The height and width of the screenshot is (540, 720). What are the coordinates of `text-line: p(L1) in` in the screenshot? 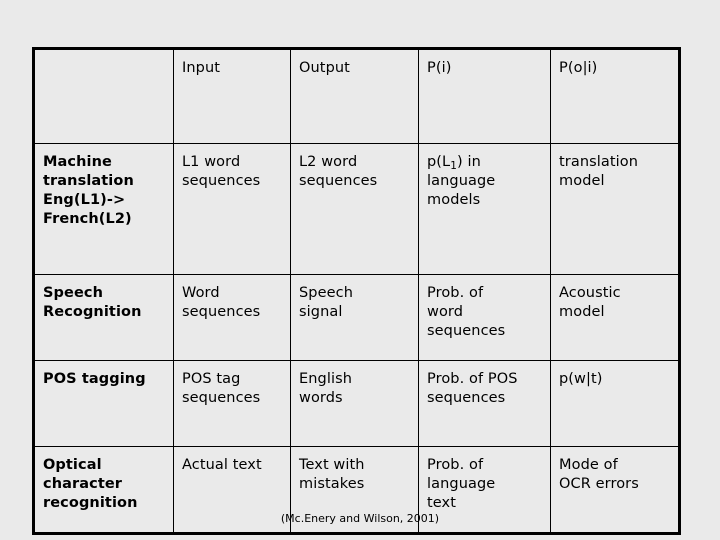 It's located at (485, 162).